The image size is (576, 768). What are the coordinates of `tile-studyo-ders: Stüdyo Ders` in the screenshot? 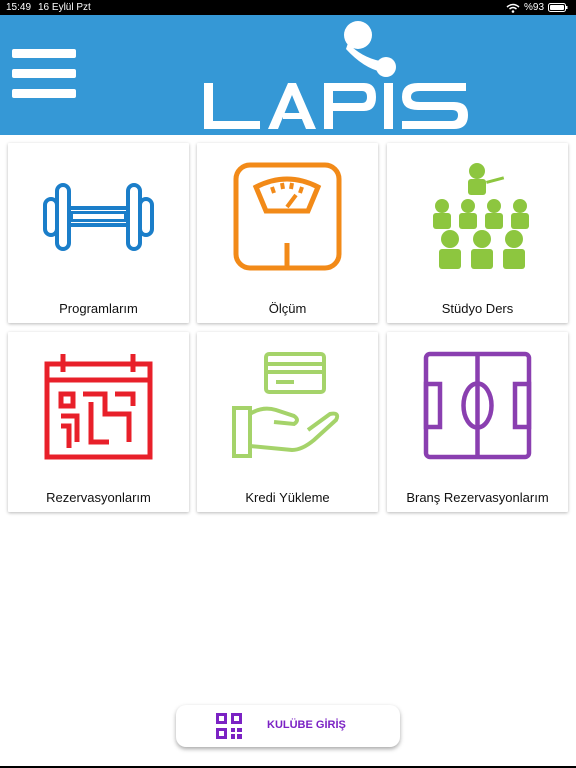 It's located at (477, 233).